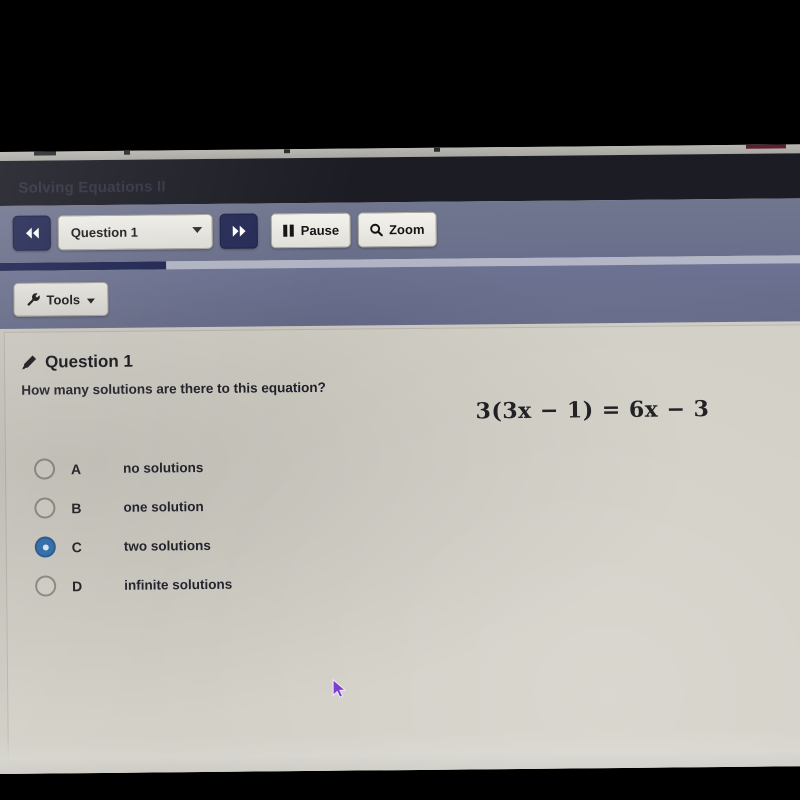 Image resolution: width=800 pixels, height=800 pixels. Describe the element at coordinates (76, 546) in the screenshot. I see `option-letter: C` at that location.